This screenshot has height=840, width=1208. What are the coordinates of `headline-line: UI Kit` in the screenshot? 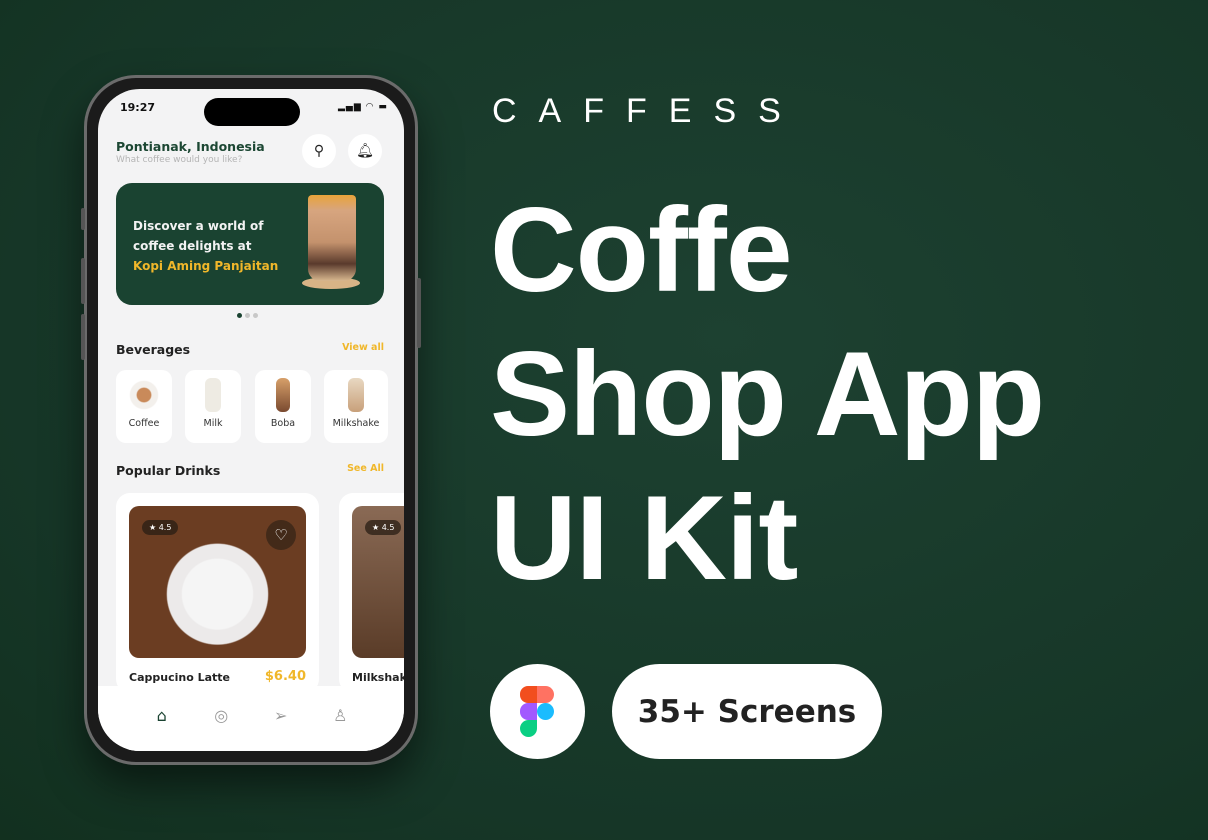 It's located at (644, 538).